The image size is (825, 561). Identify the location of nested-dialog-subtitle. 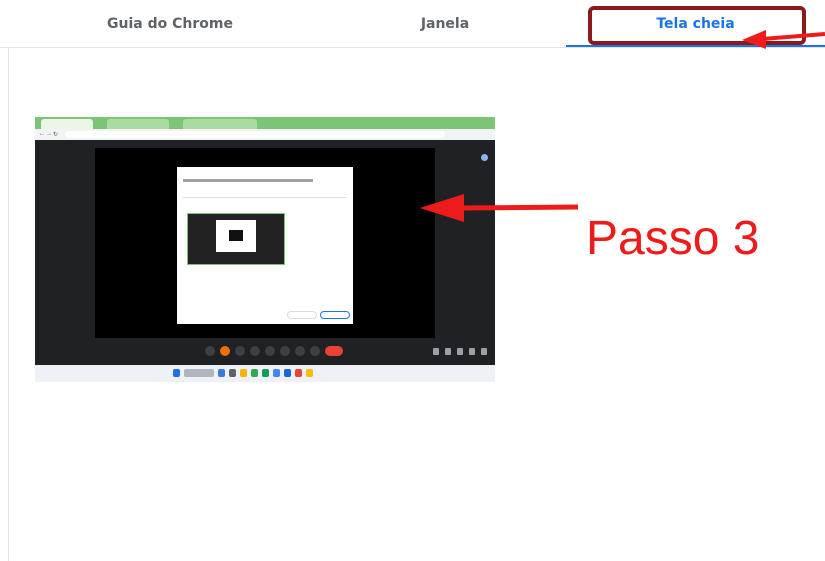
(248, 180).